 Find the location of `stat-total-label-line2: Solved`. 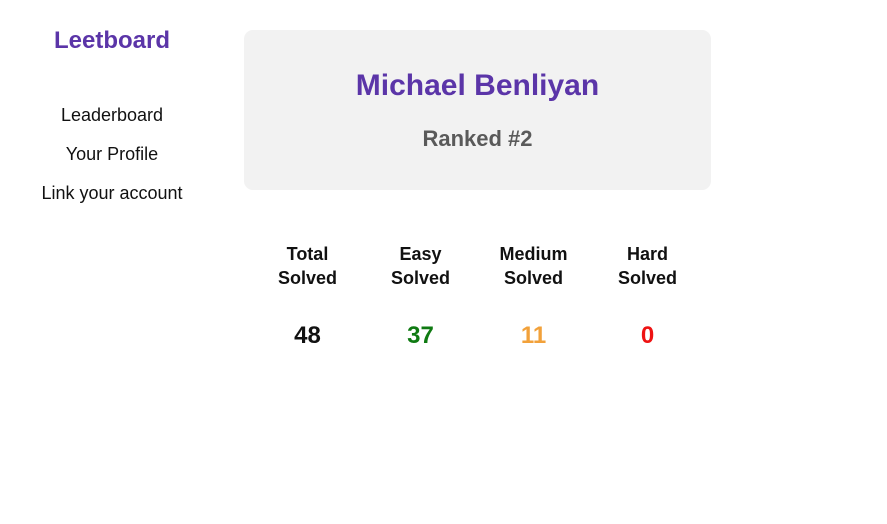

stat-total-label-line2: Solved is located at coordinates (307, 278).